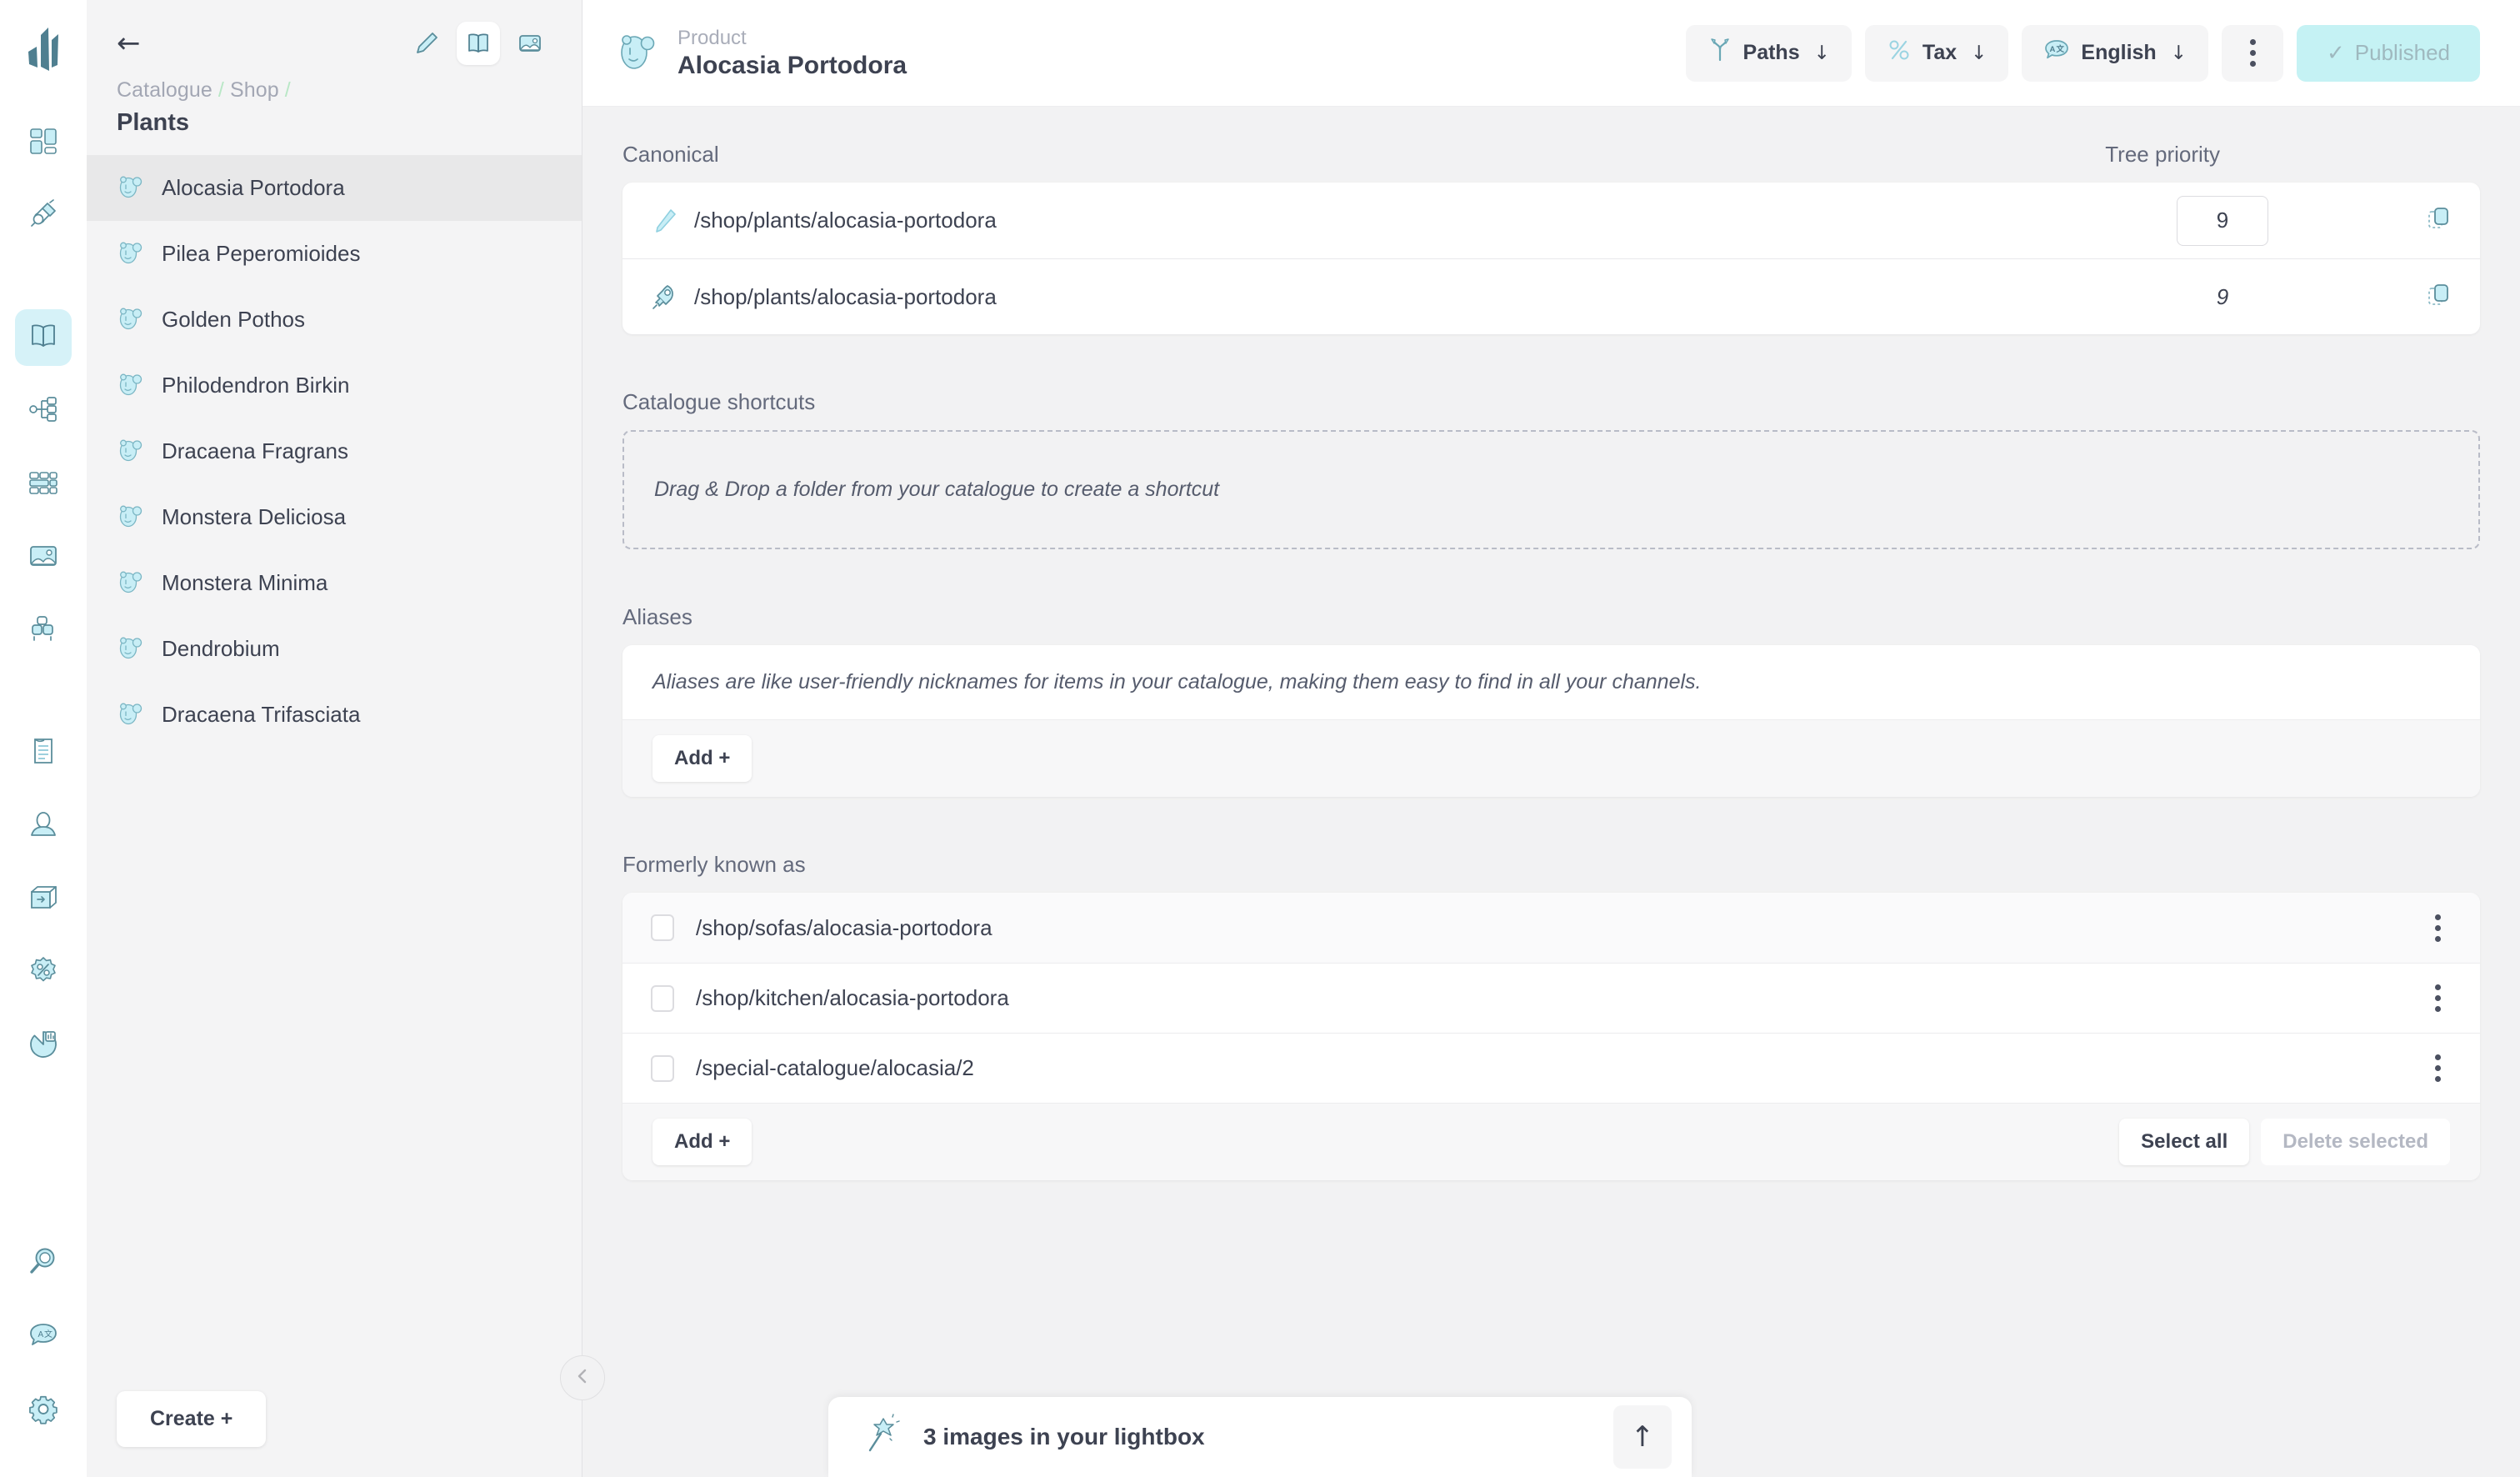 This screenshot has width=2520, height=1477. Describe the element at coordinates (43, 143) in the screenshot. I see `sidebar-item-dashboard` at that location.